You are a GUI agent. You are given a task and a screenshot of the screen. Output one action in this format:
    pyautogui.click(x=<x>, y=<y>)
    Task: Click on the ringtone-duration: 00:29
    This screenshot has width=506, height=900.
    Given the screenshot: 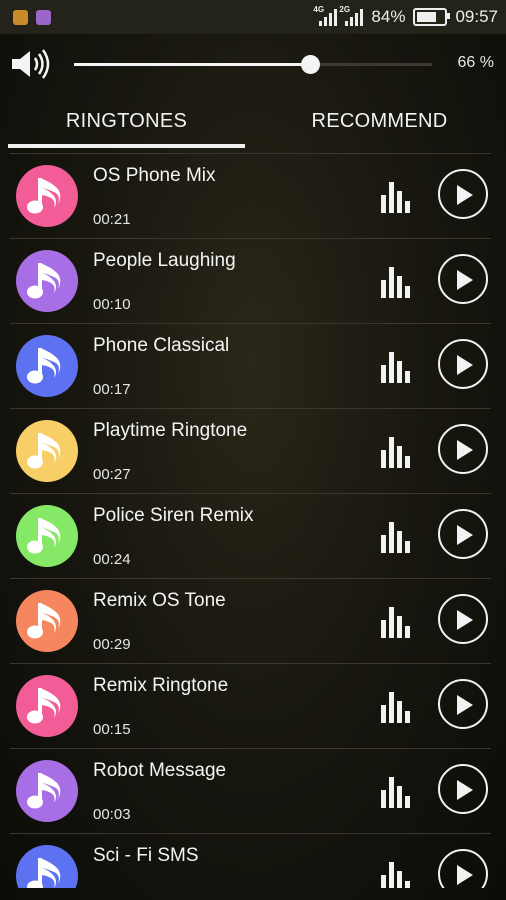 What is the action you would take?
    pyautogui.click(x=112, y=644)
    